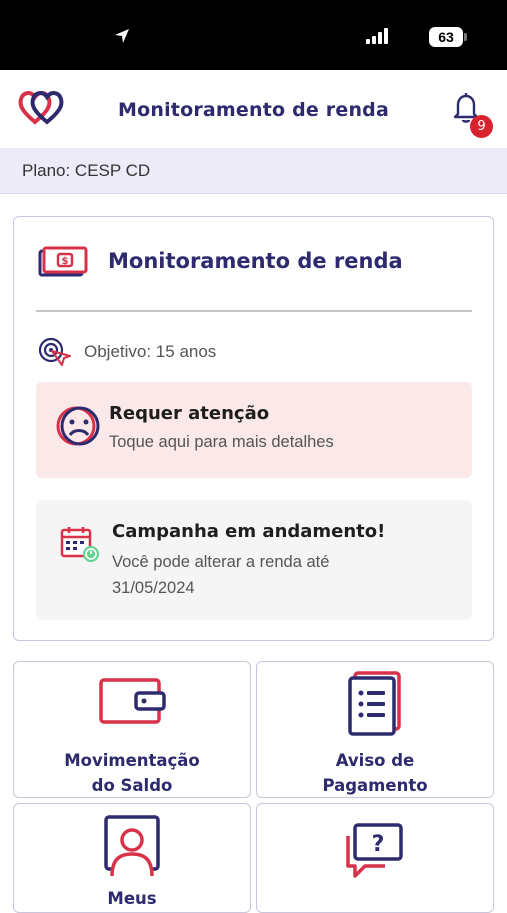 This screenshot has width=507, height=913. I want to click on tile-payment-notice: Aviso de Pagamento, so click(375, 729).